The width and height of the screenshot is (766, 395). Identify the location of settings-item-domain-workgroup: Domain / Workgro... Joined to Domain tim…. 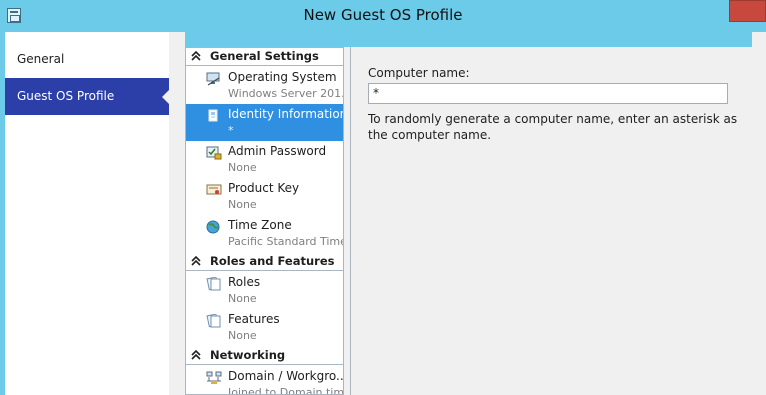
(265, 380).